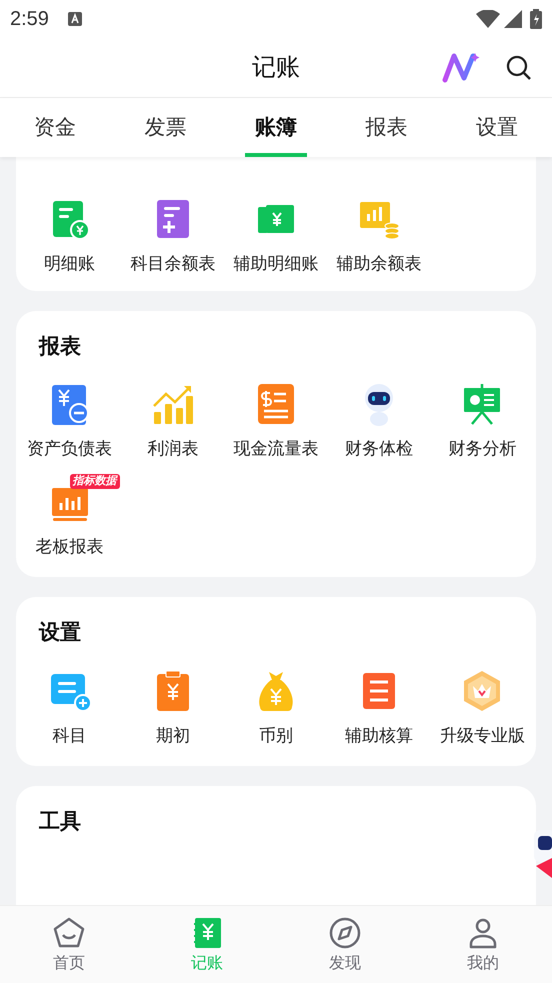 The width and height of the screenshot is (552, 983). I want to click on wifi-icon, so click(488, 19).